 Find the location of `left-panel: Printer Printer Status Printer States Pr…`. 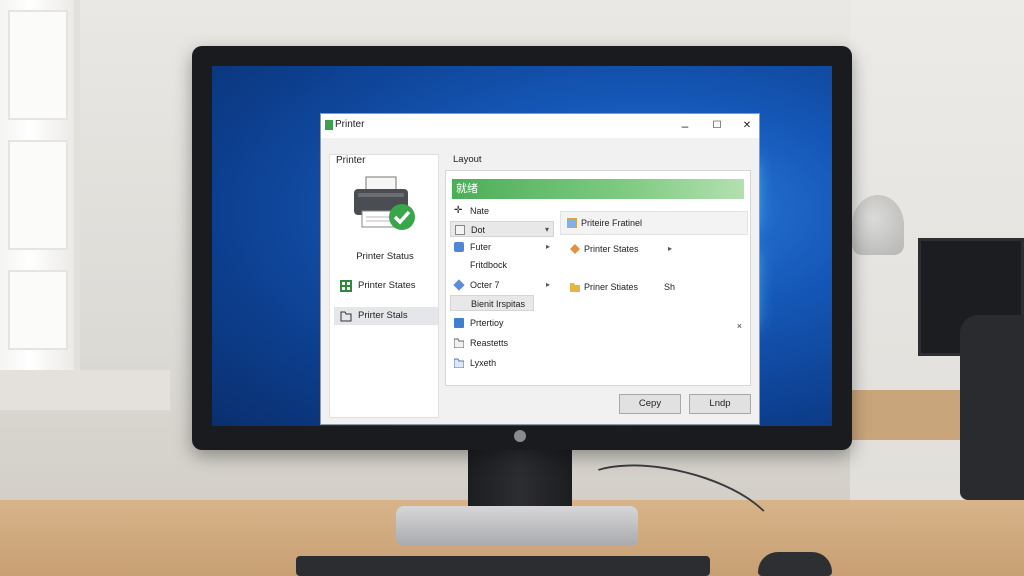

left-panel: Printer Printer Status Printer States Pr… is located at coordinates (384, 286).